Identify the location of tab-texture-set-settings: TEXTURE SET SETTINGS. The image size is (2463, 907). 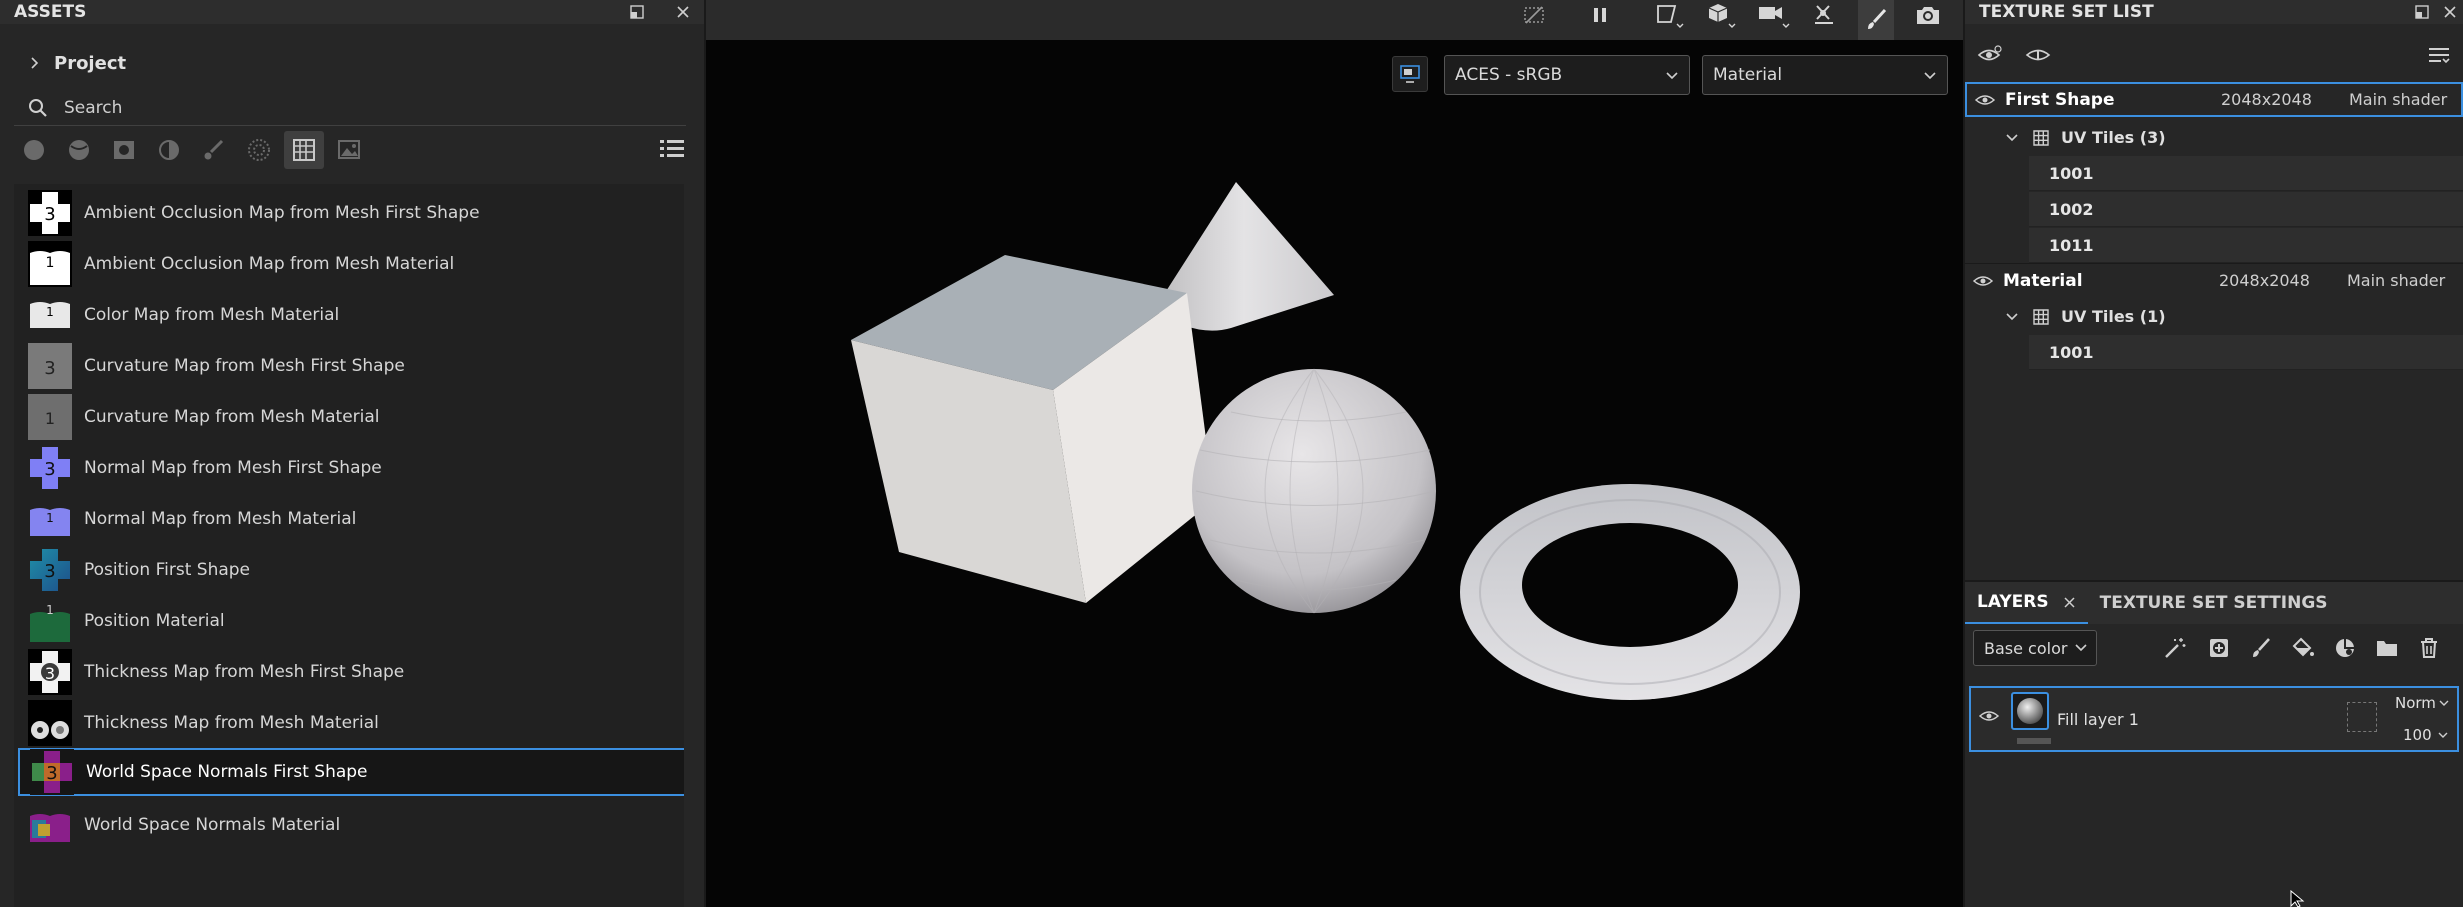
(2214, 603).